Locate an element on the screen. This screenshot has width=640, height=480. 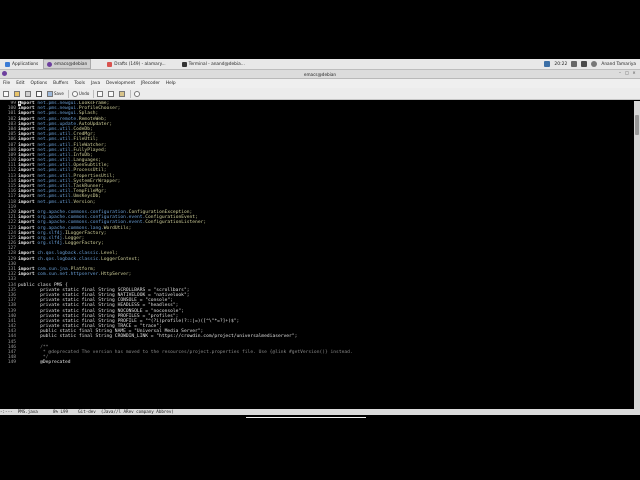
dired-button is located at coordinates (28, 93).